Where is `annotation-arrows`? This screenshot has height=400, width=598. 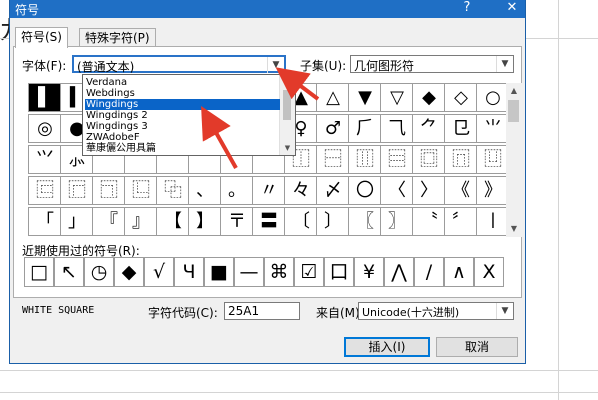
annotation-arrows is located at coordinates (260, 118).